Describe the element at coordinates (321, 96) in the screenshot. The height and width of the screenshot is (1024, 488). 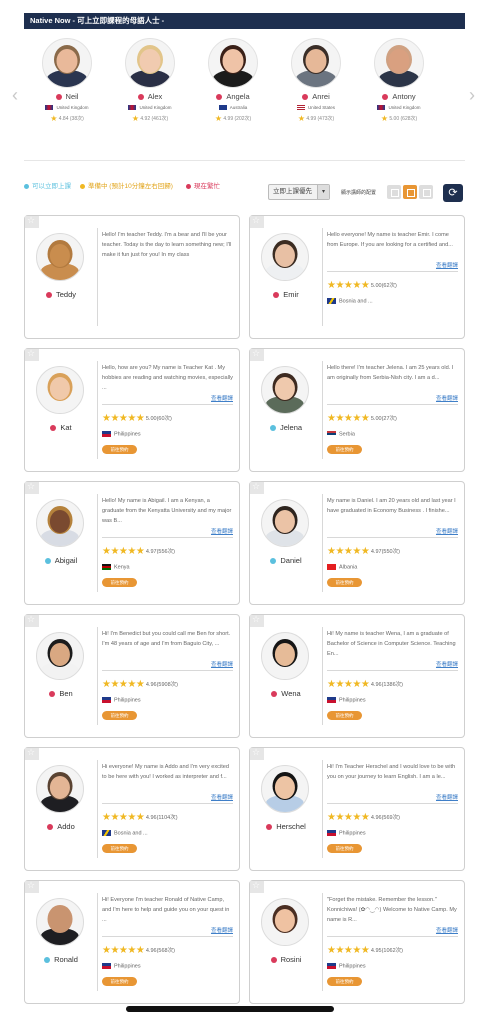
I see `featured-name-text: Anrei` at that location.